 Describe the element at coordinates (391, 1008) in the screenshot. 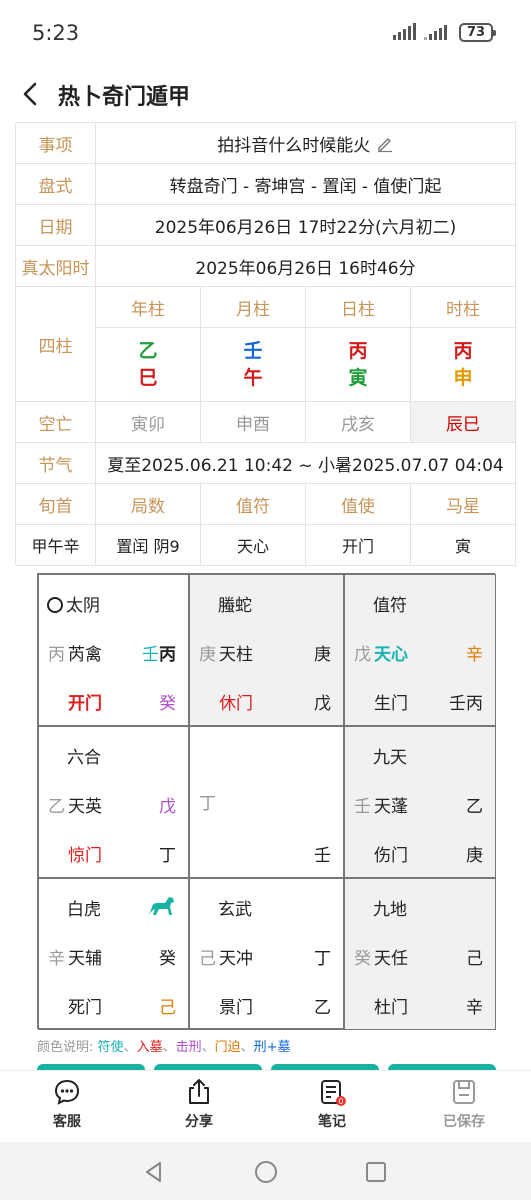

I see `palace-door: 杜门` at that location.